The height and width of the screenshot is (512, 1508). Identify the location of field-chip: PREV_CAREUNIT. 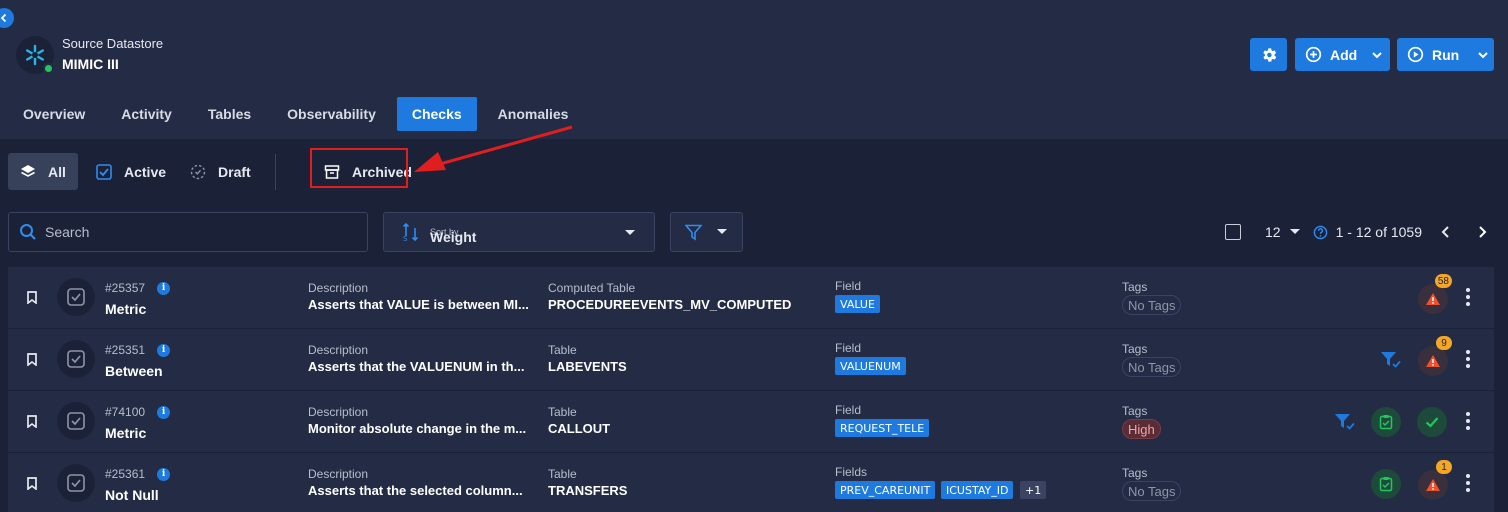
(885, 490).